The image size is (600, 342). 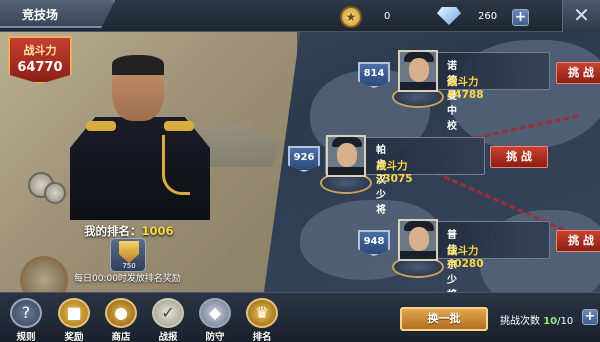 I want to click on nav-rewards: ■ 奖励, so click(x=74, y=320).